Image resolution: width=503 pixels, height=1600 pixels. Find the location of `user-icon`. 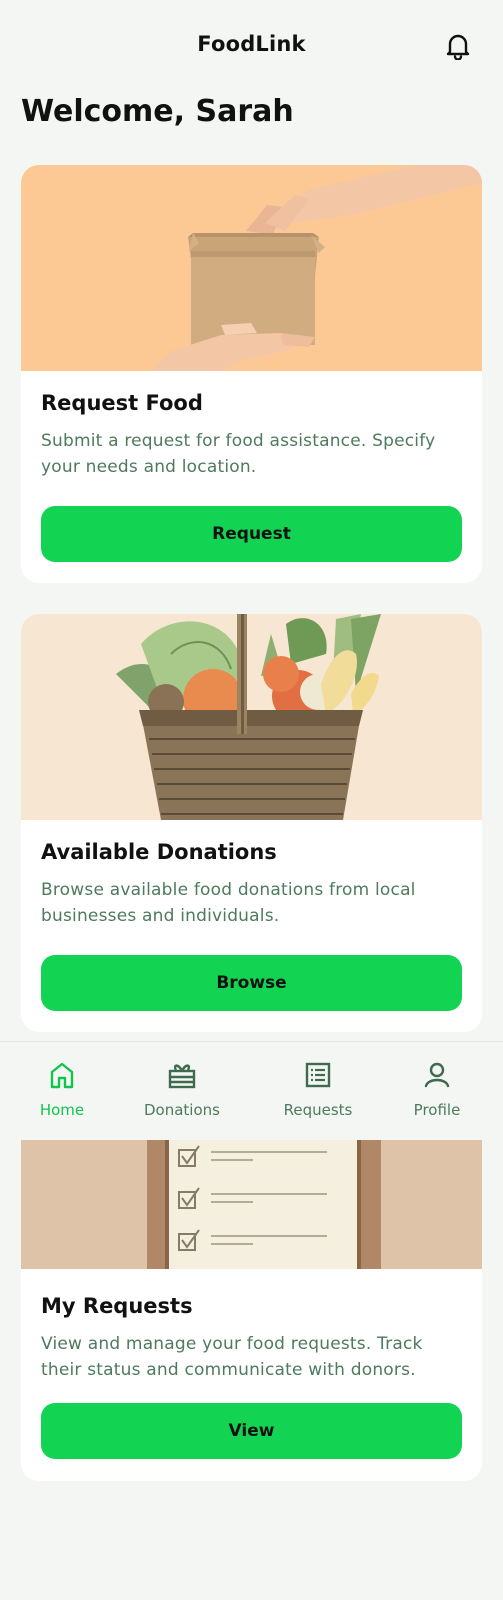

user-icon is located at coordinates (437, 1075).